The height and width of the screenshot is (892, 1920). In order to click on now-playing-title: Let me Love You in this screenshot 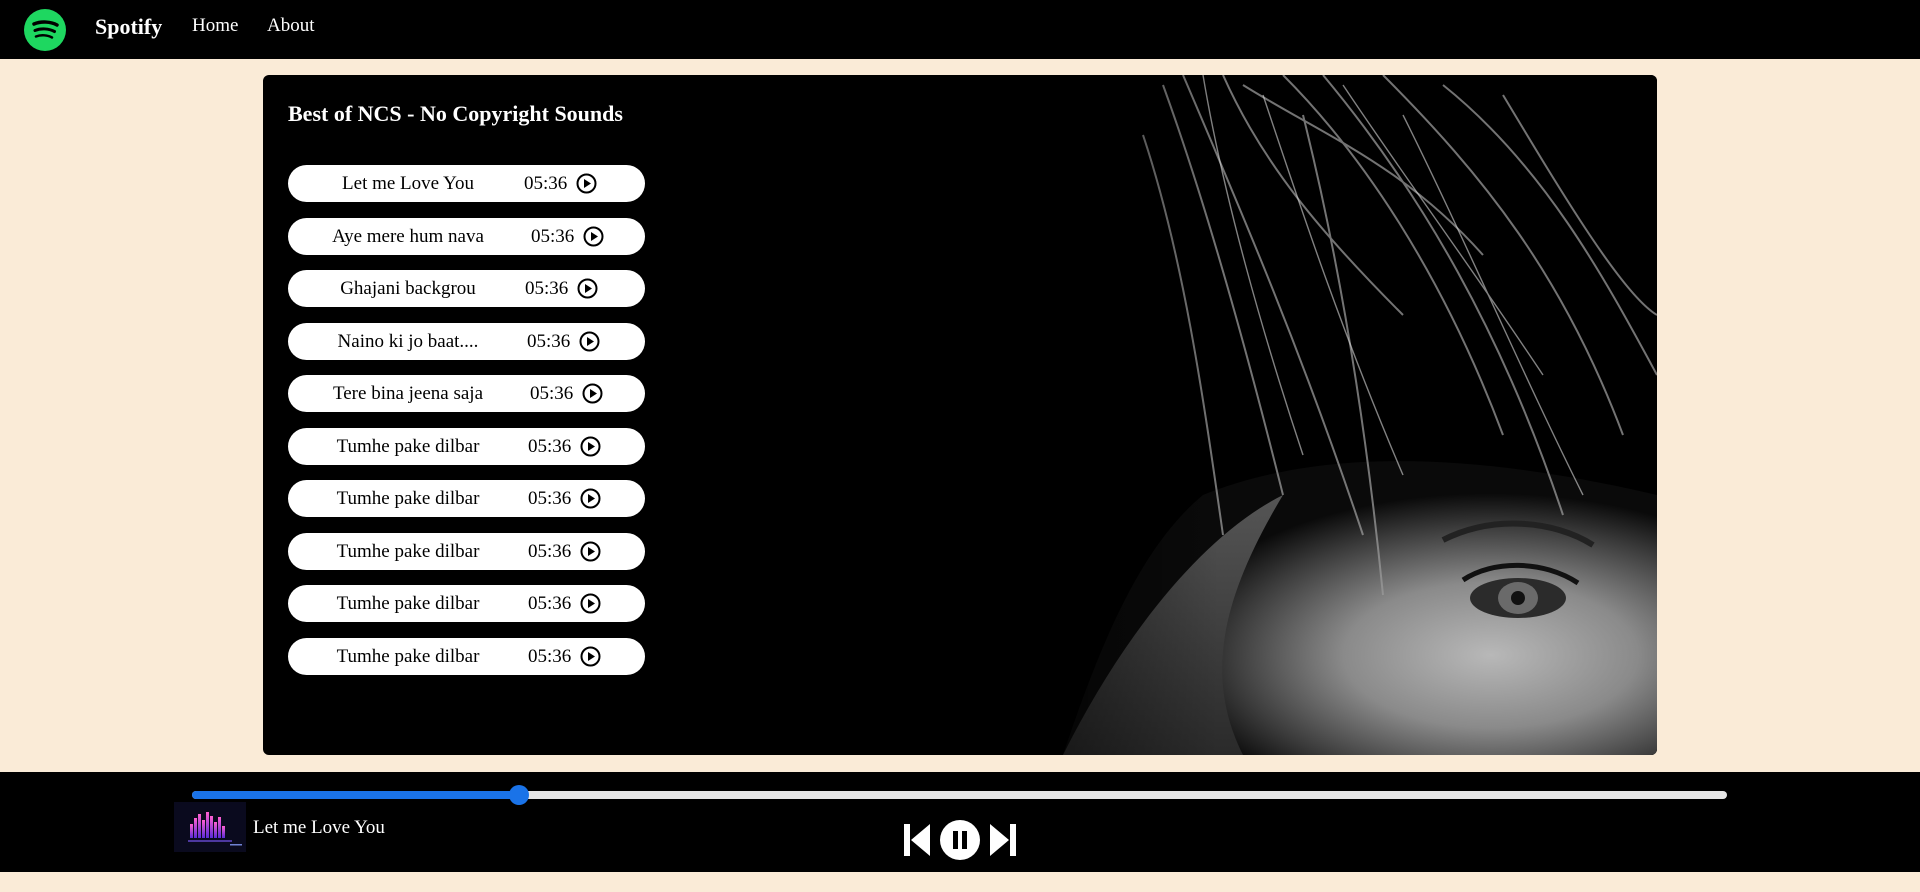, I will do `click(319, 827)`.